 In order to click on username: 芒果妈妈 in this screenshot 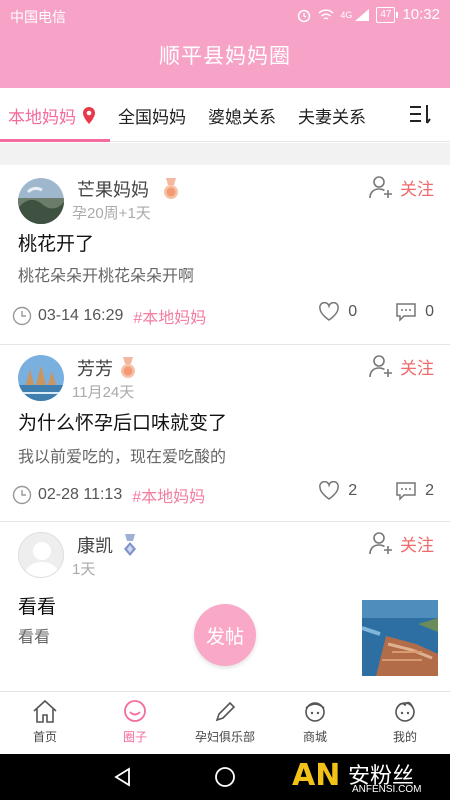, I will do `click(113, 189)`.